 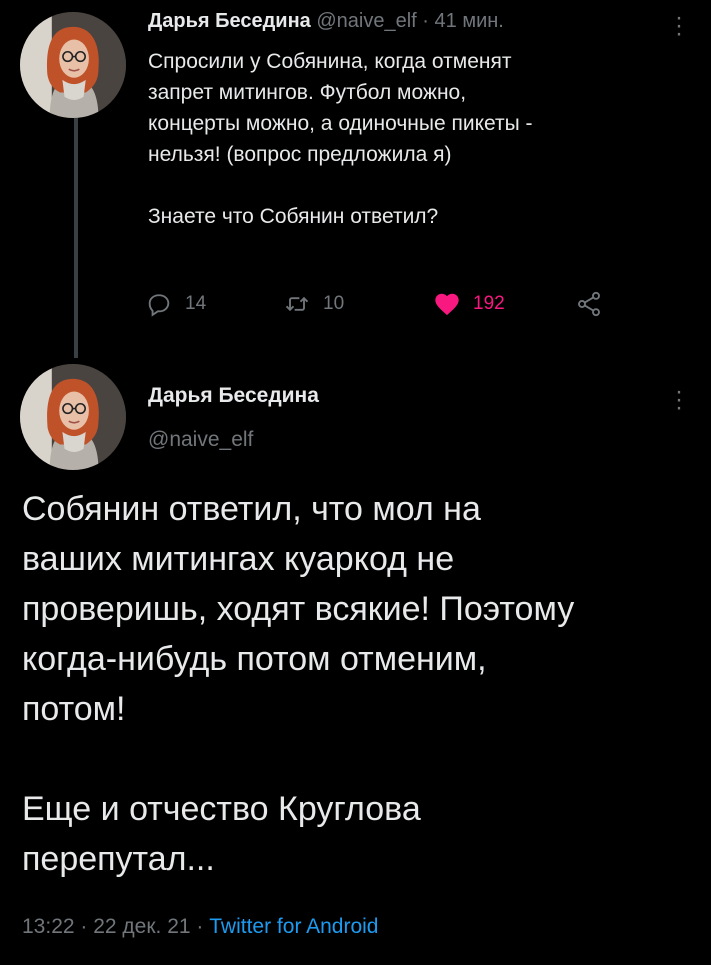 I want to click on tweet-footer: 13:22 · 22 дек. 21 · Twitter for Android, so click(x=200, y=927).